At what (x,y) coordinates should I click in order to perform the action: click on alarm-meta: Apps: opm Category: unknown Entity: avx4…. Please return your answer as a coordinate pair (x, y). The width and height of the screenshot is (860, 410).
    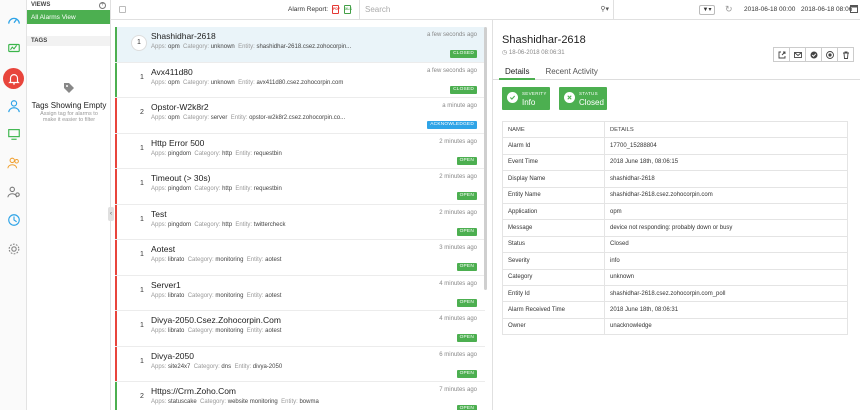
    Looking at the image, I should click on (247, 83).